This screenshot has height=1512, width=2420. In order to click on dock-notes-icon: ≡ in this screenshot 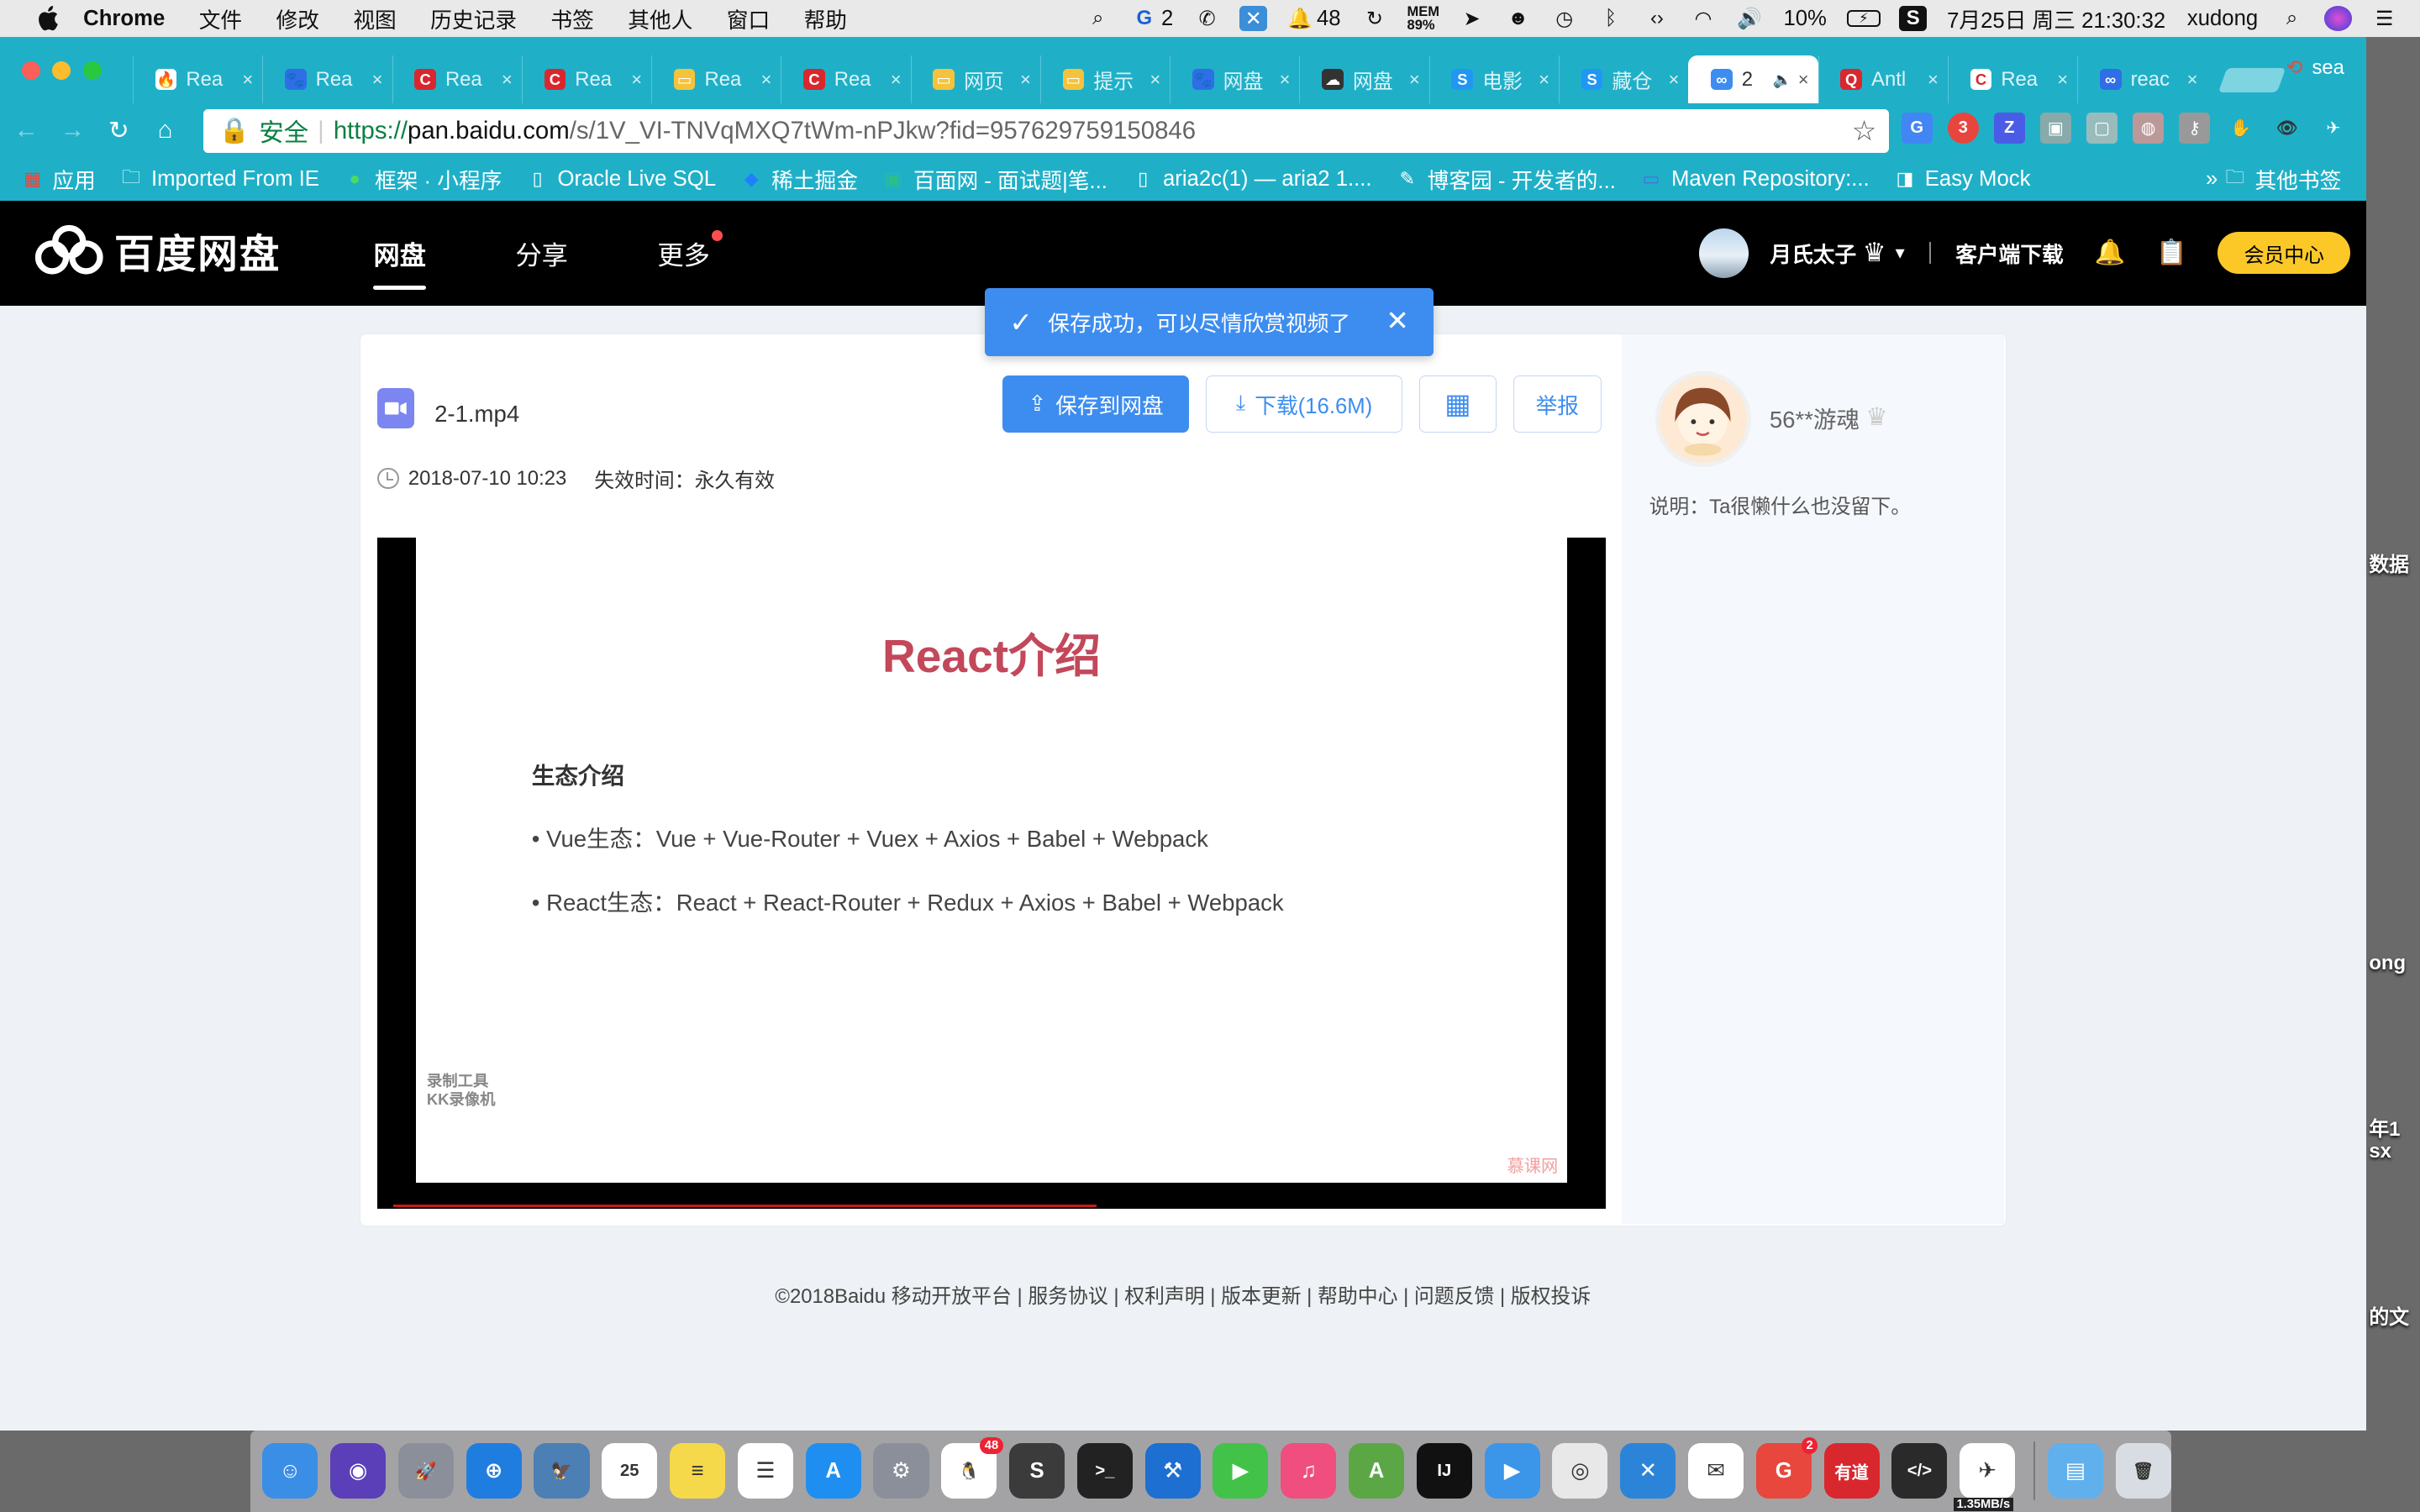, I will do `click(698, 1471)`.